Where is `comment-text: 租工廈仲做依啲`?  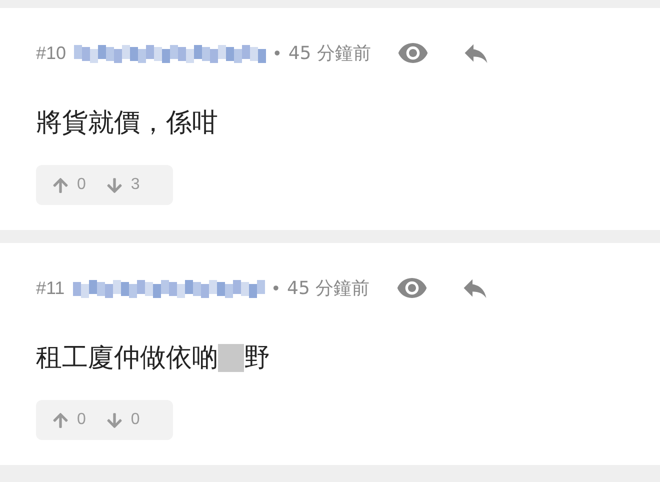
comment-text: 租工廈仲做依啲 is located at coordinates (127, 358).